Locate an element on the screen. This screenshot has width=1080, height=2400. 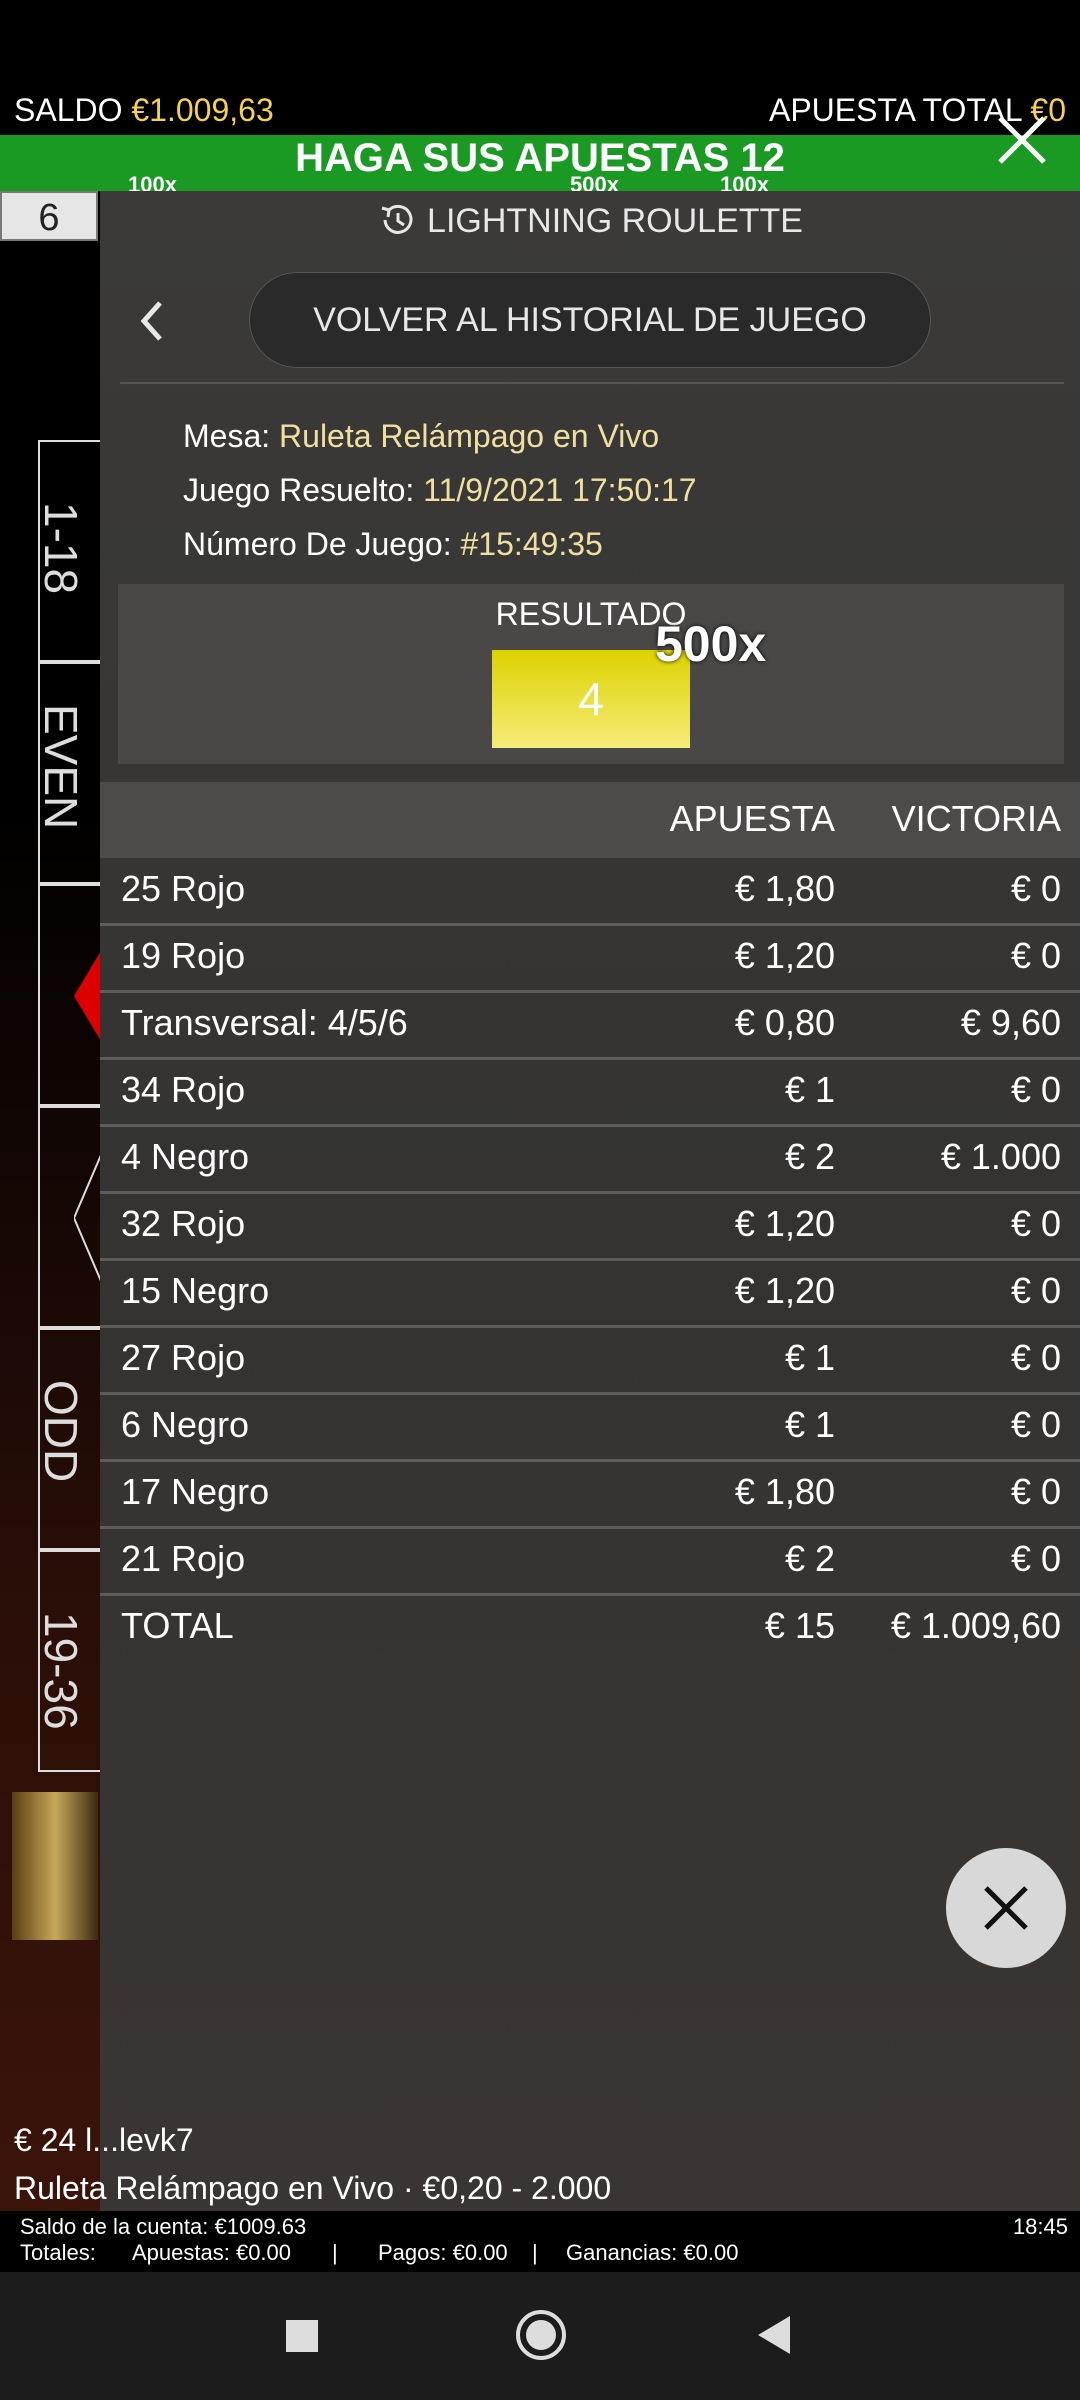
back-to-history-button: VOLVER AL HISTORIAL DE JUEGO is located at coordinates (590, 320).